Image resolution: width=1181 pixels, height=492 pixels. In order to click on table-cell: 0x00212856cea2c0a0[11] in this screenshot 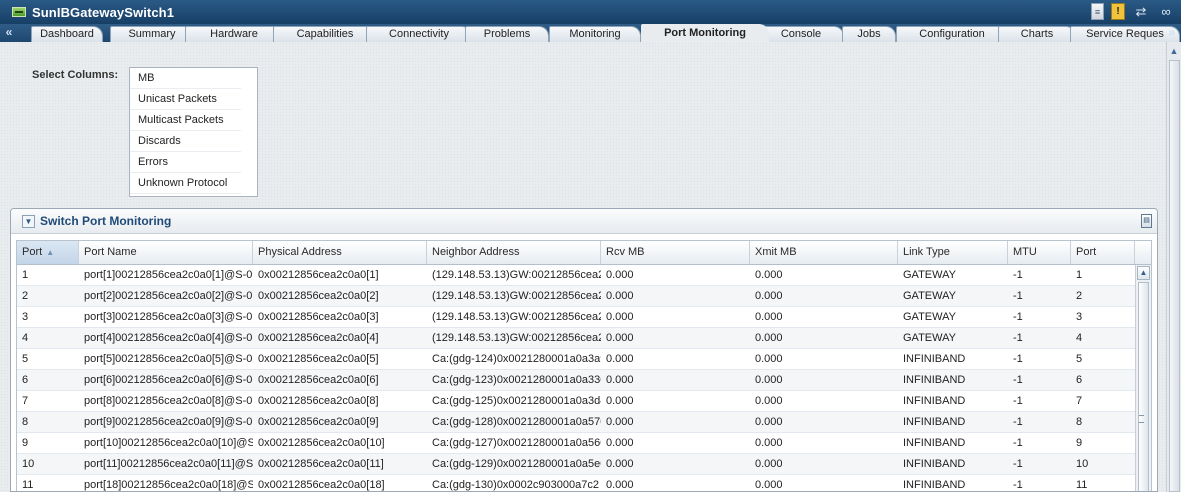, I will do `click(321, 464)`.